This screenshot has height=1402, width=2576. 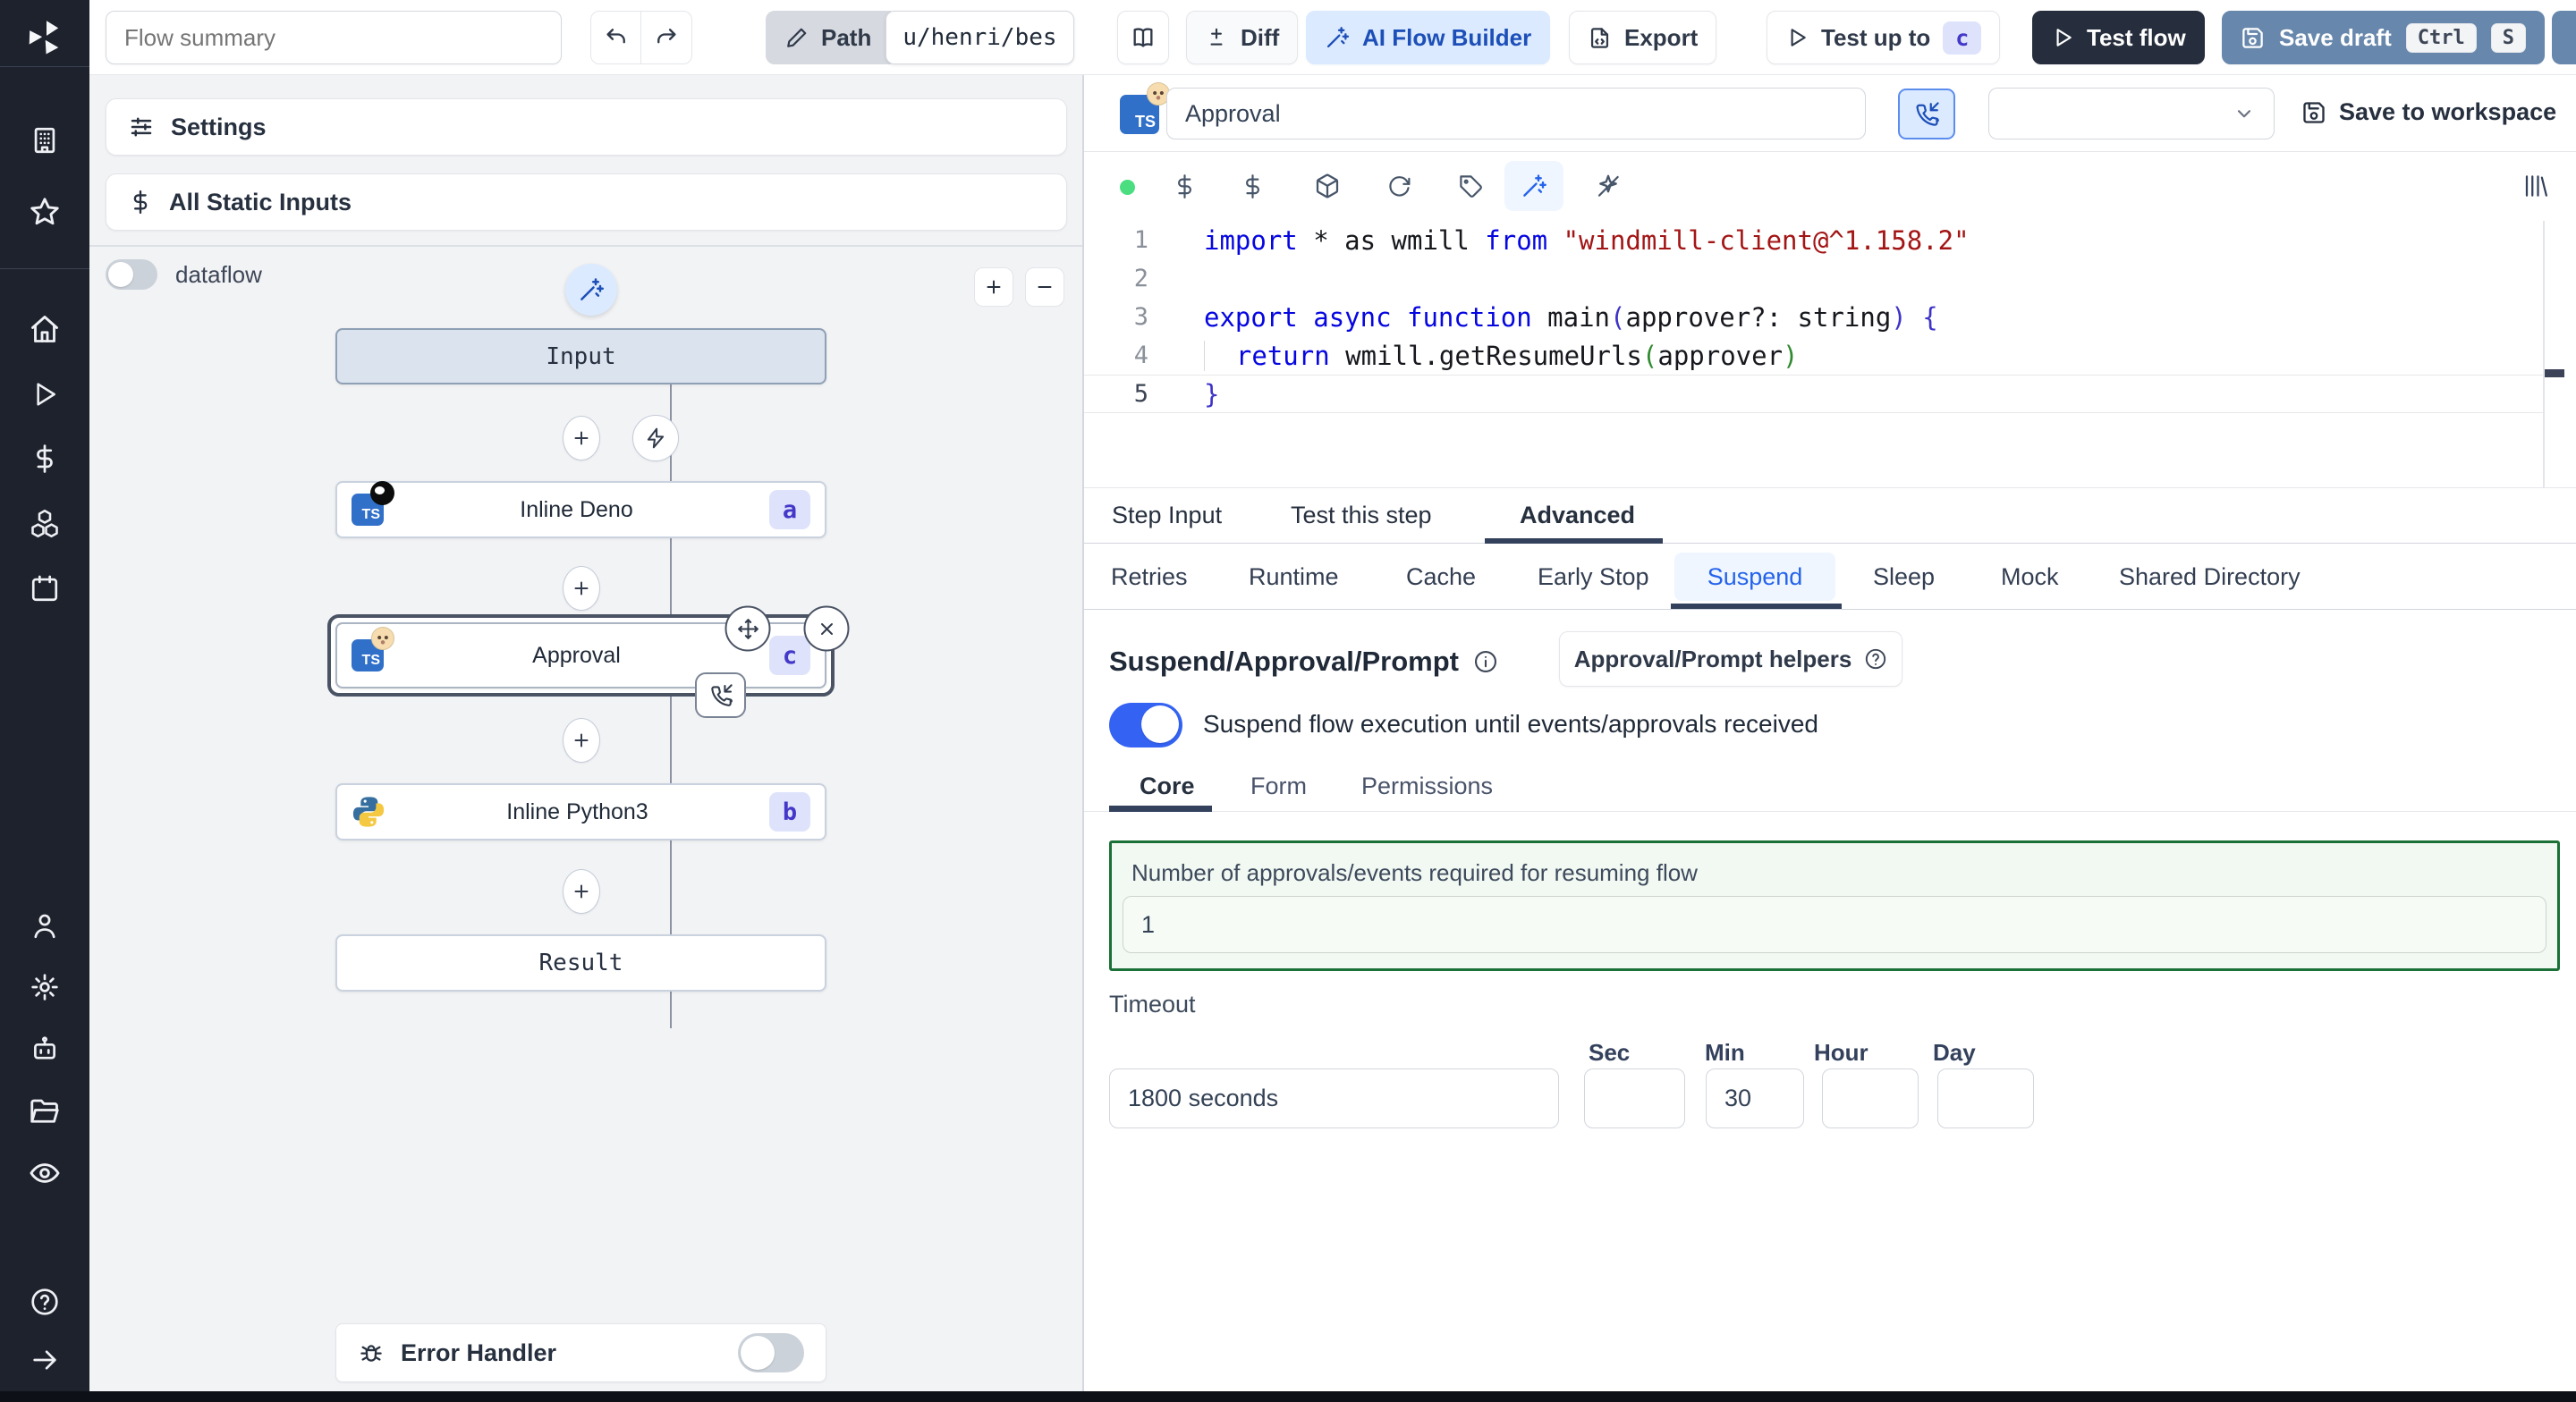 I want to click on timeout-day-input, so click(x=1985, y=1098).